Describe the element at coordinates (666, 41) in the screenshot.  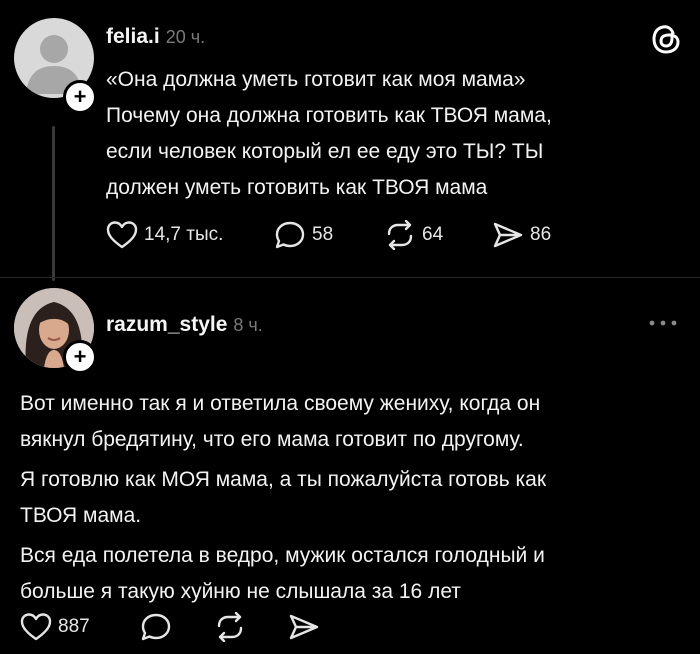
I see `threads-logo-icon` at that location.